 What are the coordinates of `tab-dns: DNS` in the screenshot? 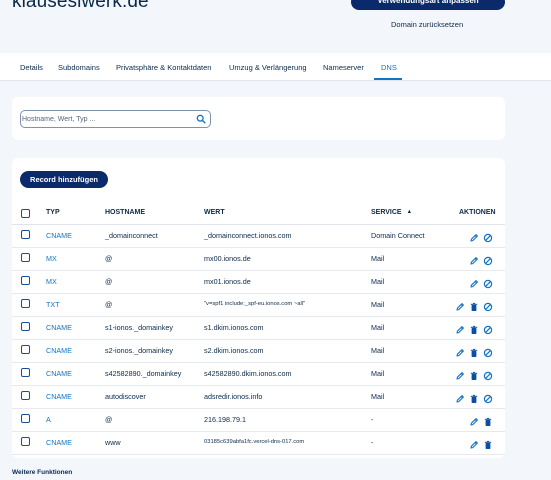 It's located at (389, 67).